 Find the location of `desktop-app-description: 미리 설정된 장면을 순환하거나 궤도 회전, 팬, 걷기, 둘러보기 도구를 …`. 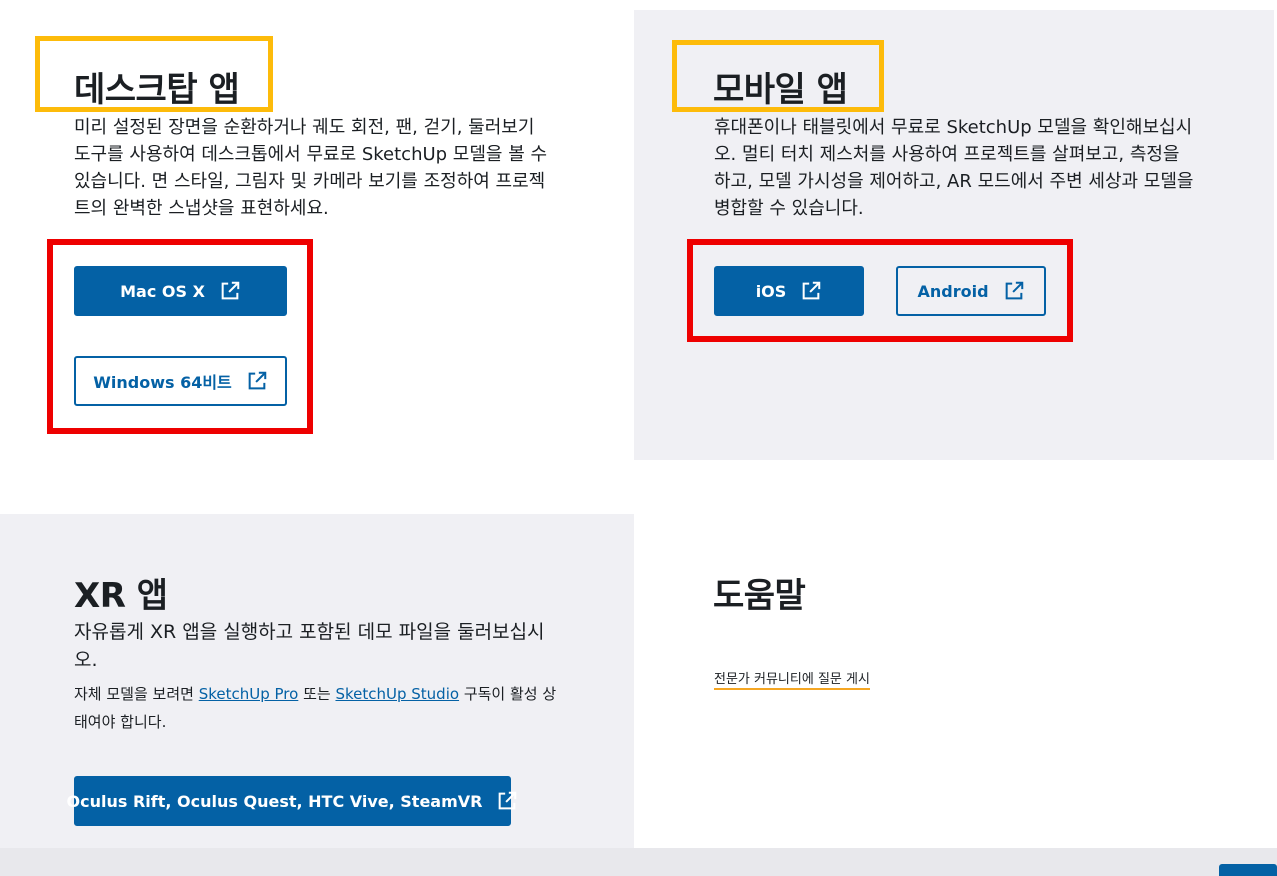

desktop-app-description: 미리 설정된 장면을 순환하거나 궤도 회전, 팬, 걷기, 둘러보기 도구를 … is located at coordinates (311, 168).